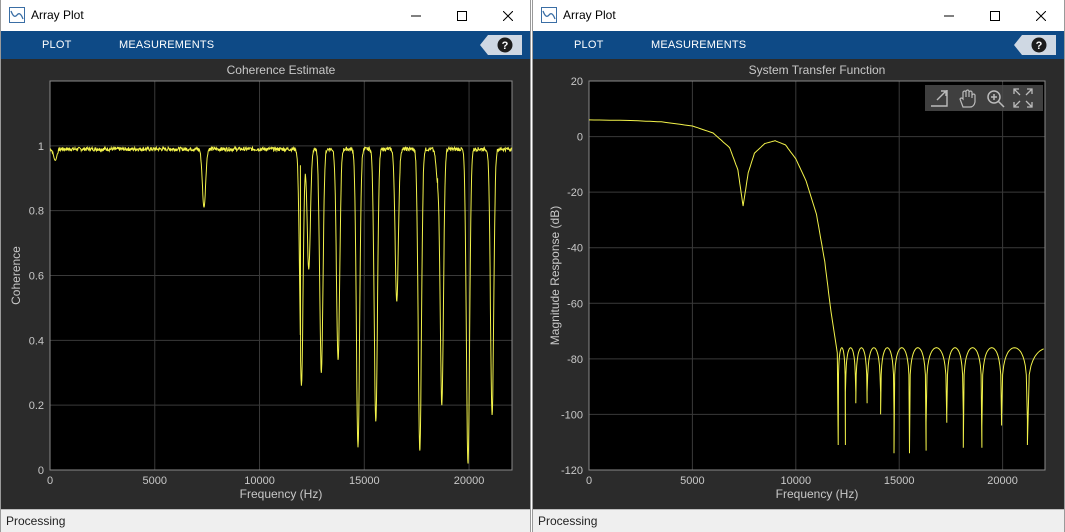 The height and width of the screenshot is (532, 1065). What do you see at coordinates (572, 471) in the screenshot?
I see `y-tick-label: -120` at bounding box center [572, 471].